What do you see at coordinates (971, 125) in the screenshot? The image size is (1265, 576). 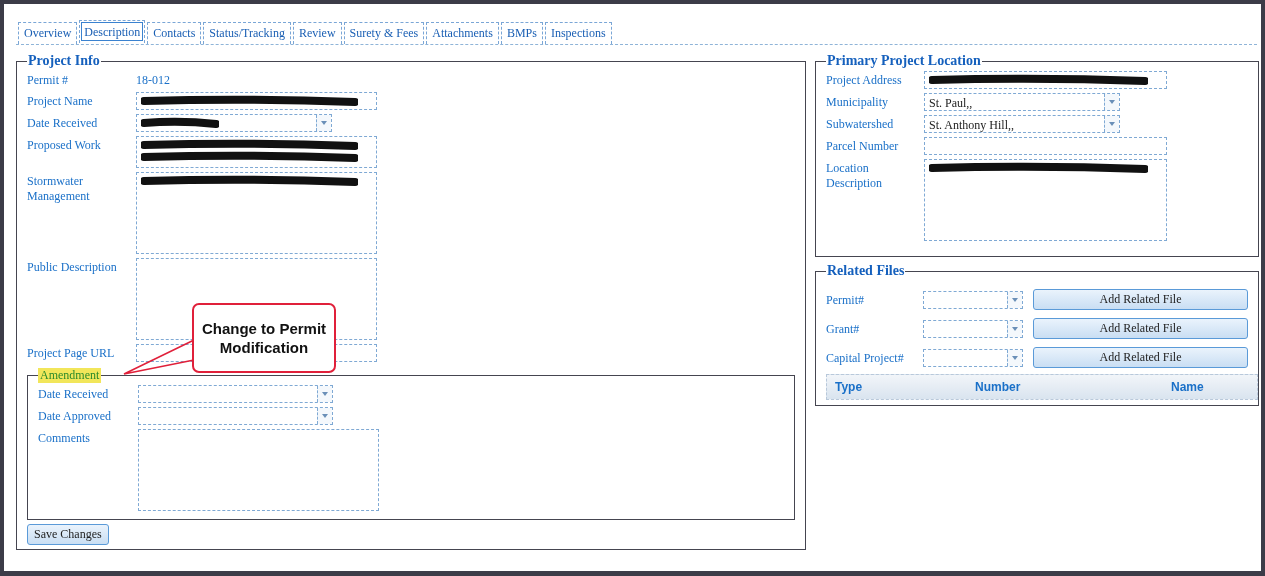 I see `field-value: St. Anthony Hill,,` at bounding box center [971, 125].